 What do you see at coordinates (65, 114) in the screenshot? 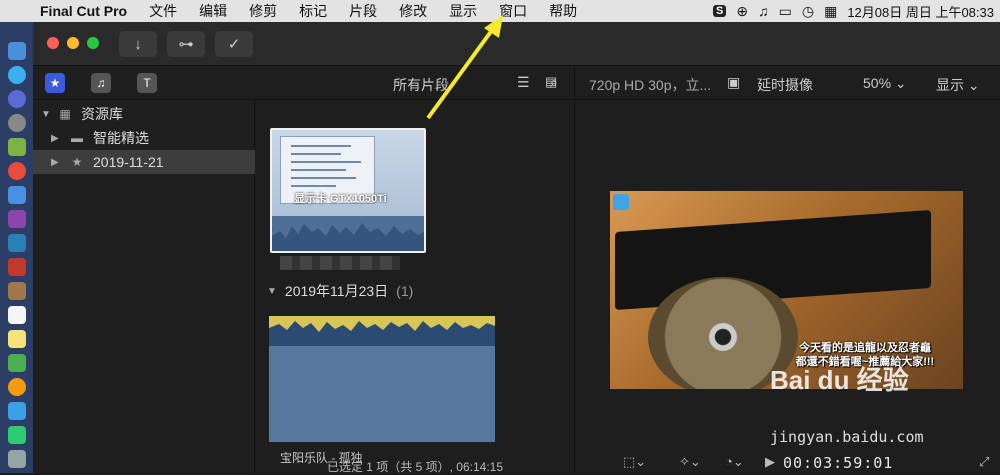
I see `library-grid-icon: ▦` at bounding box center [65, 114].